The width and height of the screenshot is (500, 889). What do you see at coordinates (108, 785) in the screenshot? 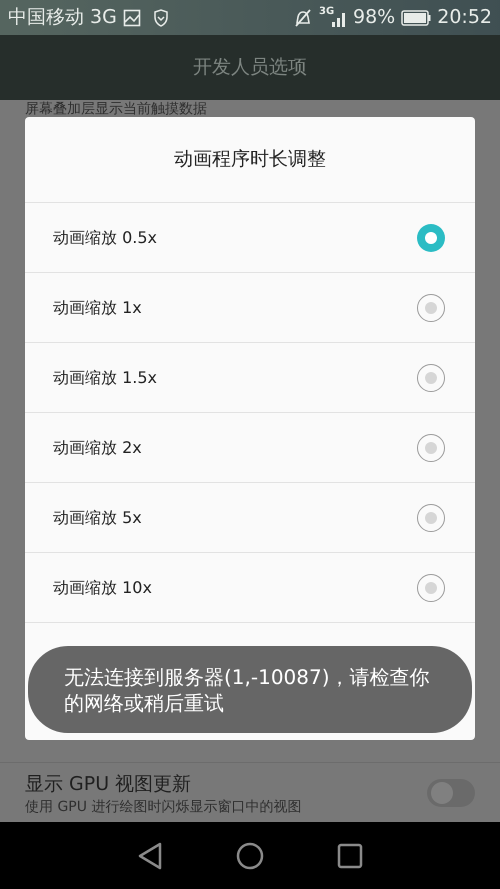
I see `setting-title: 显示 GPU 视图更新` at bounding box center [108, 785].